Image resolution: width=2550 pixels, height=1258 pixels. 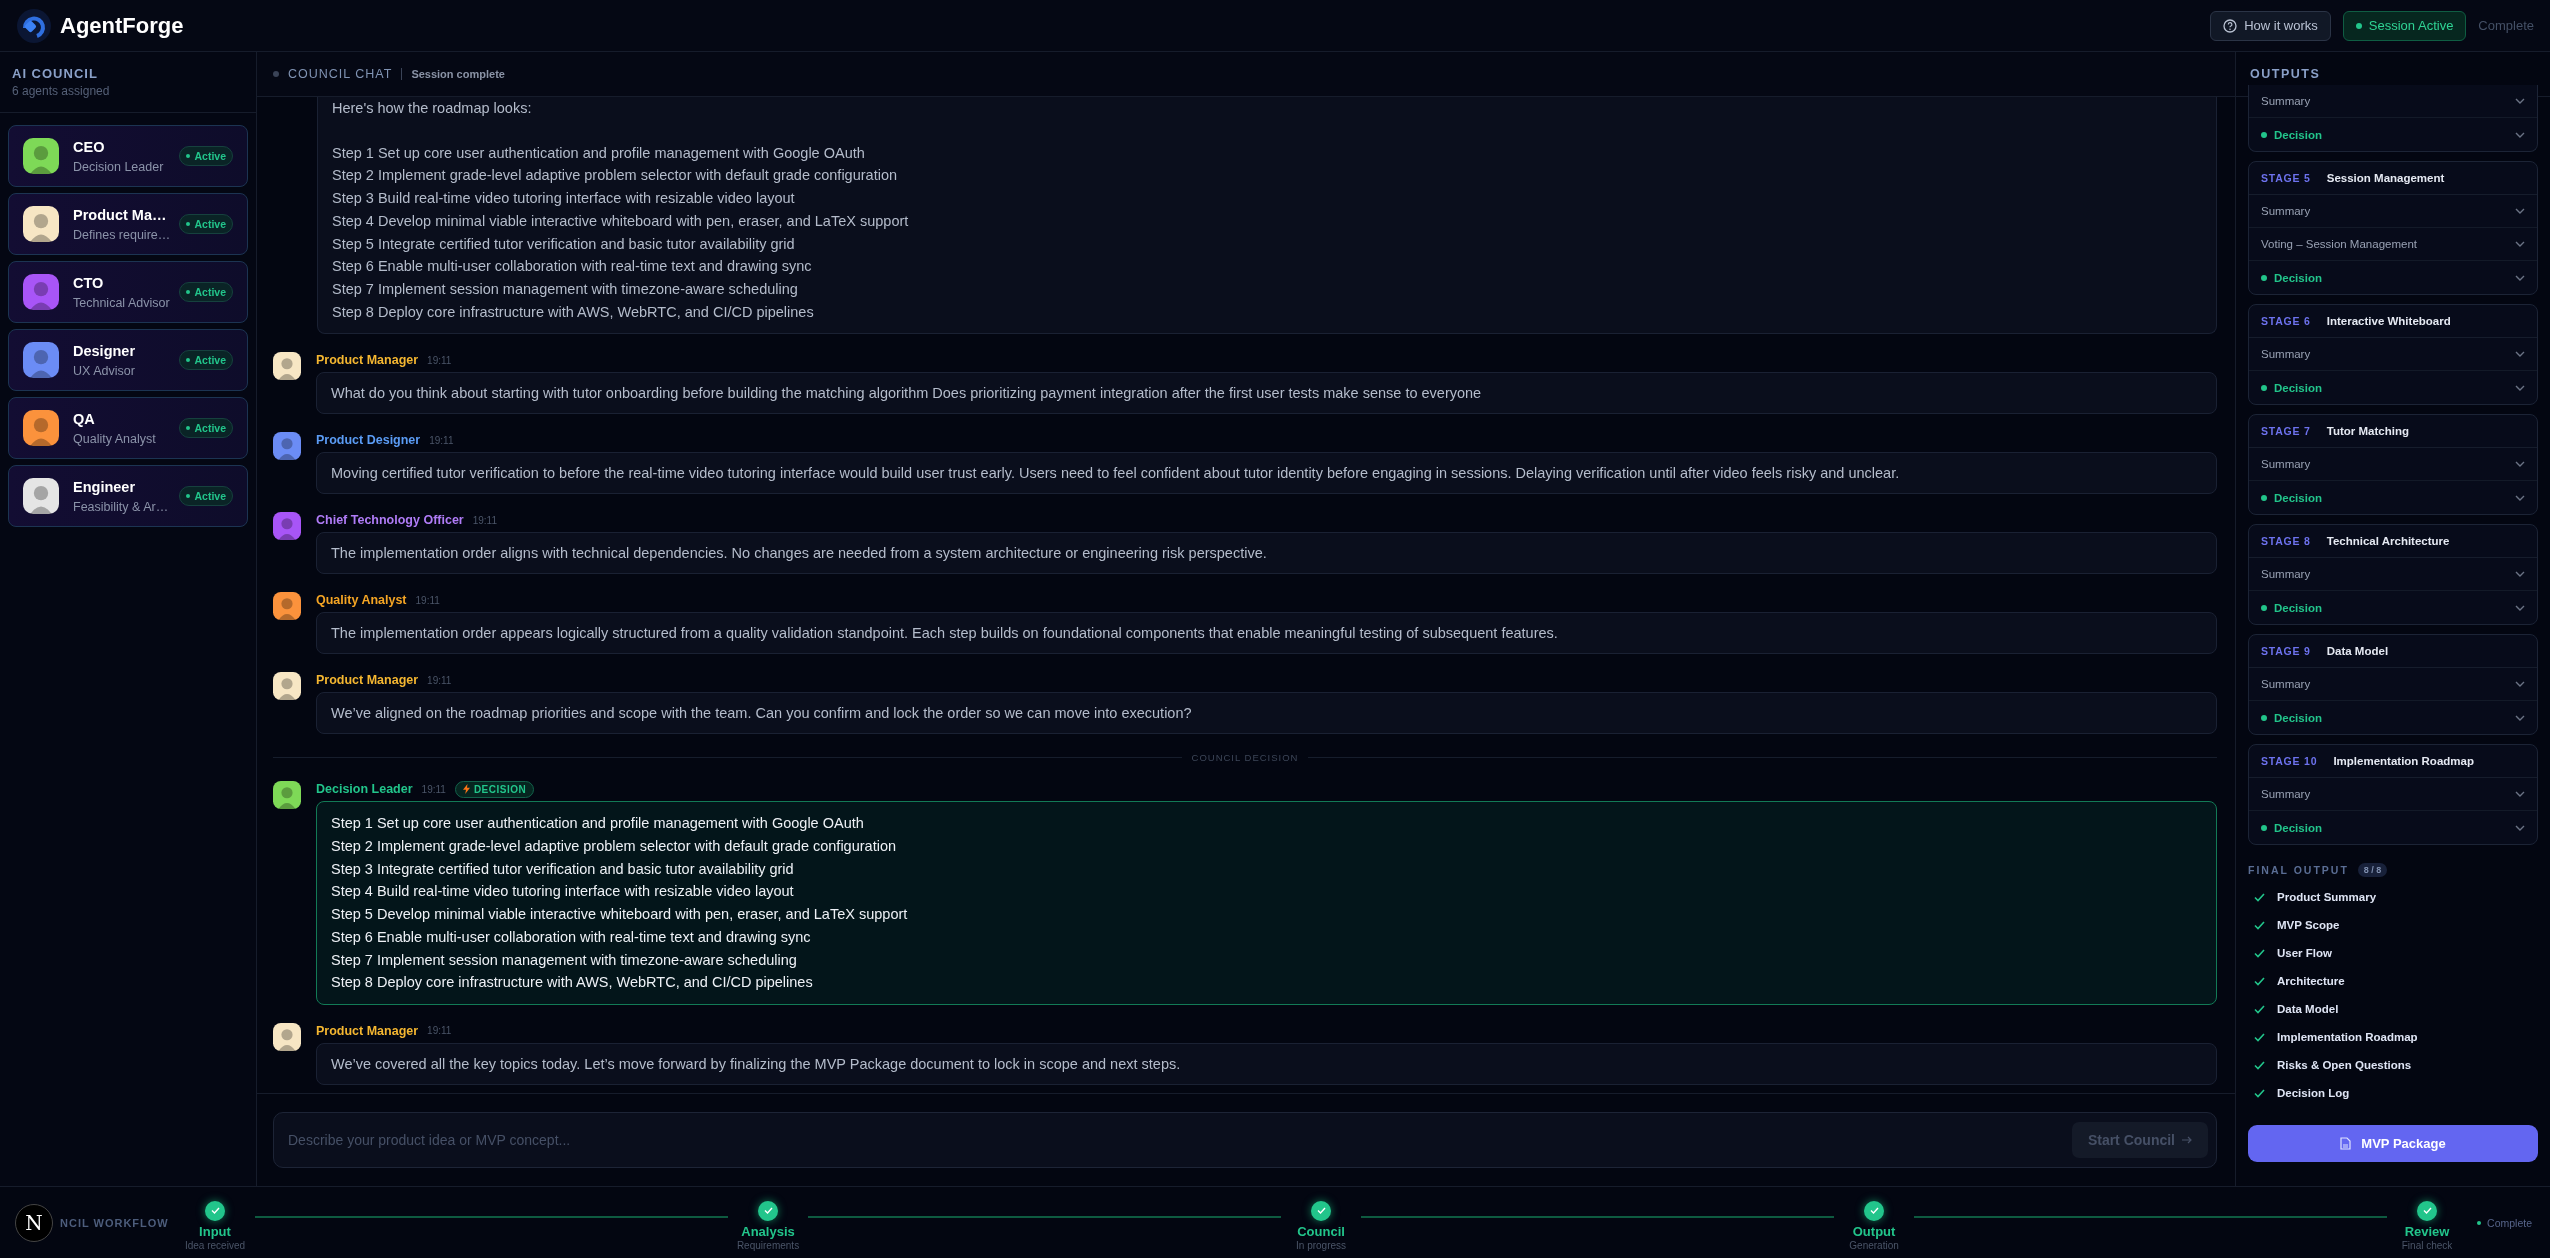 What do you see at coordinates (115, 1222) in the screenshot?
I see `workflow-label: NCIL WORKFLOW` at bounding box center [115, 1222].